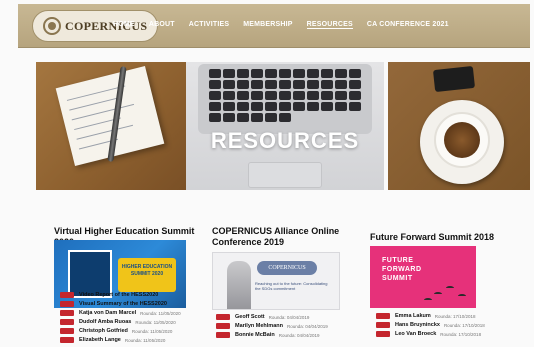 The width and height of the screenshot is (534, 347). Describe the element at coordinates (120, 295) in the screenshot. I see `list-item: Video Report of the HESS2020` at that location.